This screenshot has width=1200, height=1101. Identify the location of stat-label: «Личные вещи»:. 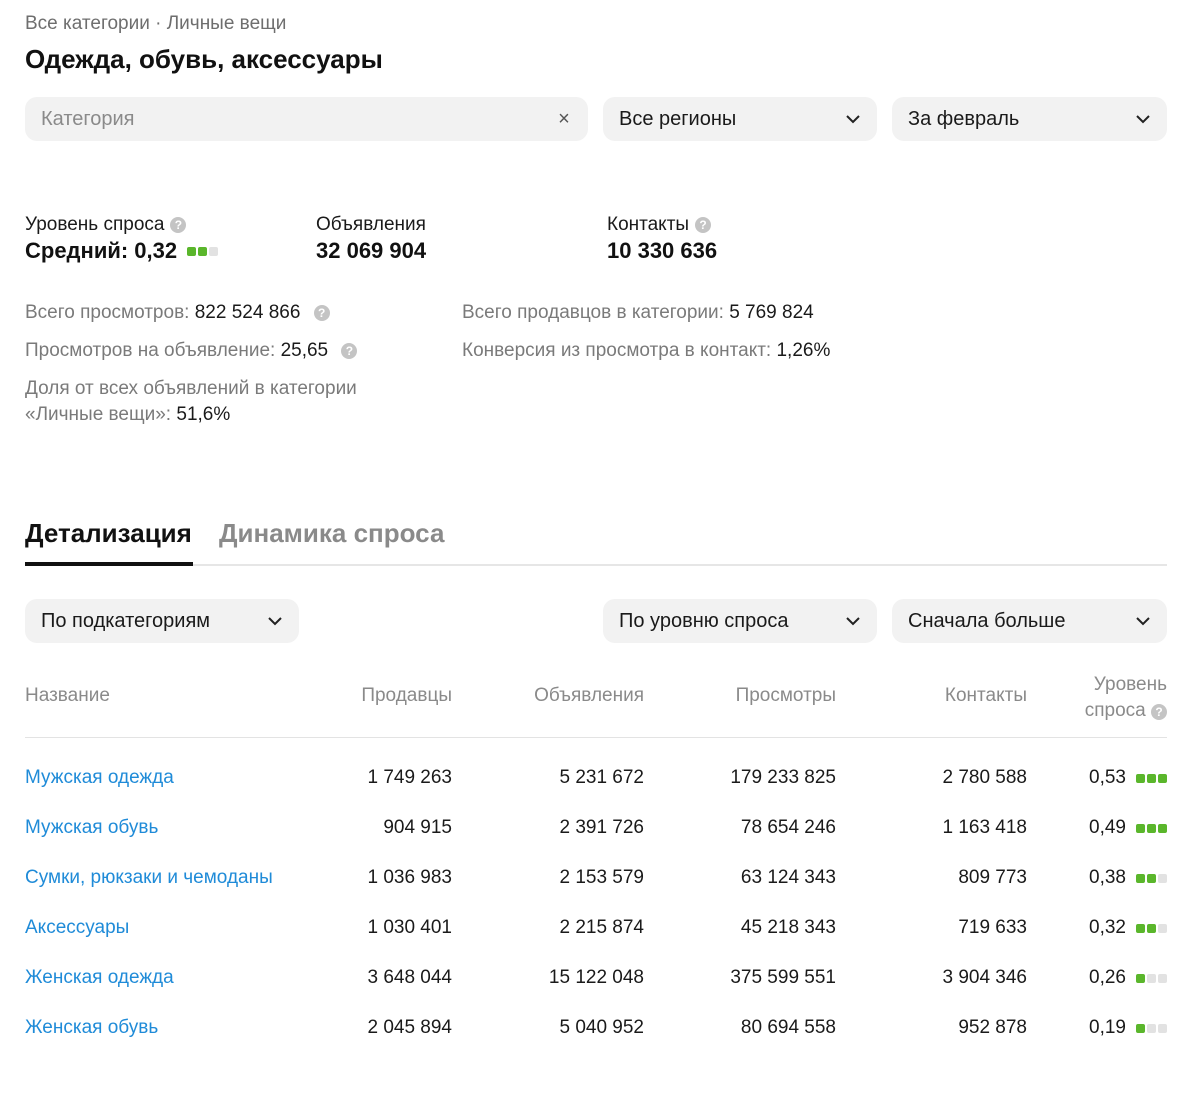
(98, 414).